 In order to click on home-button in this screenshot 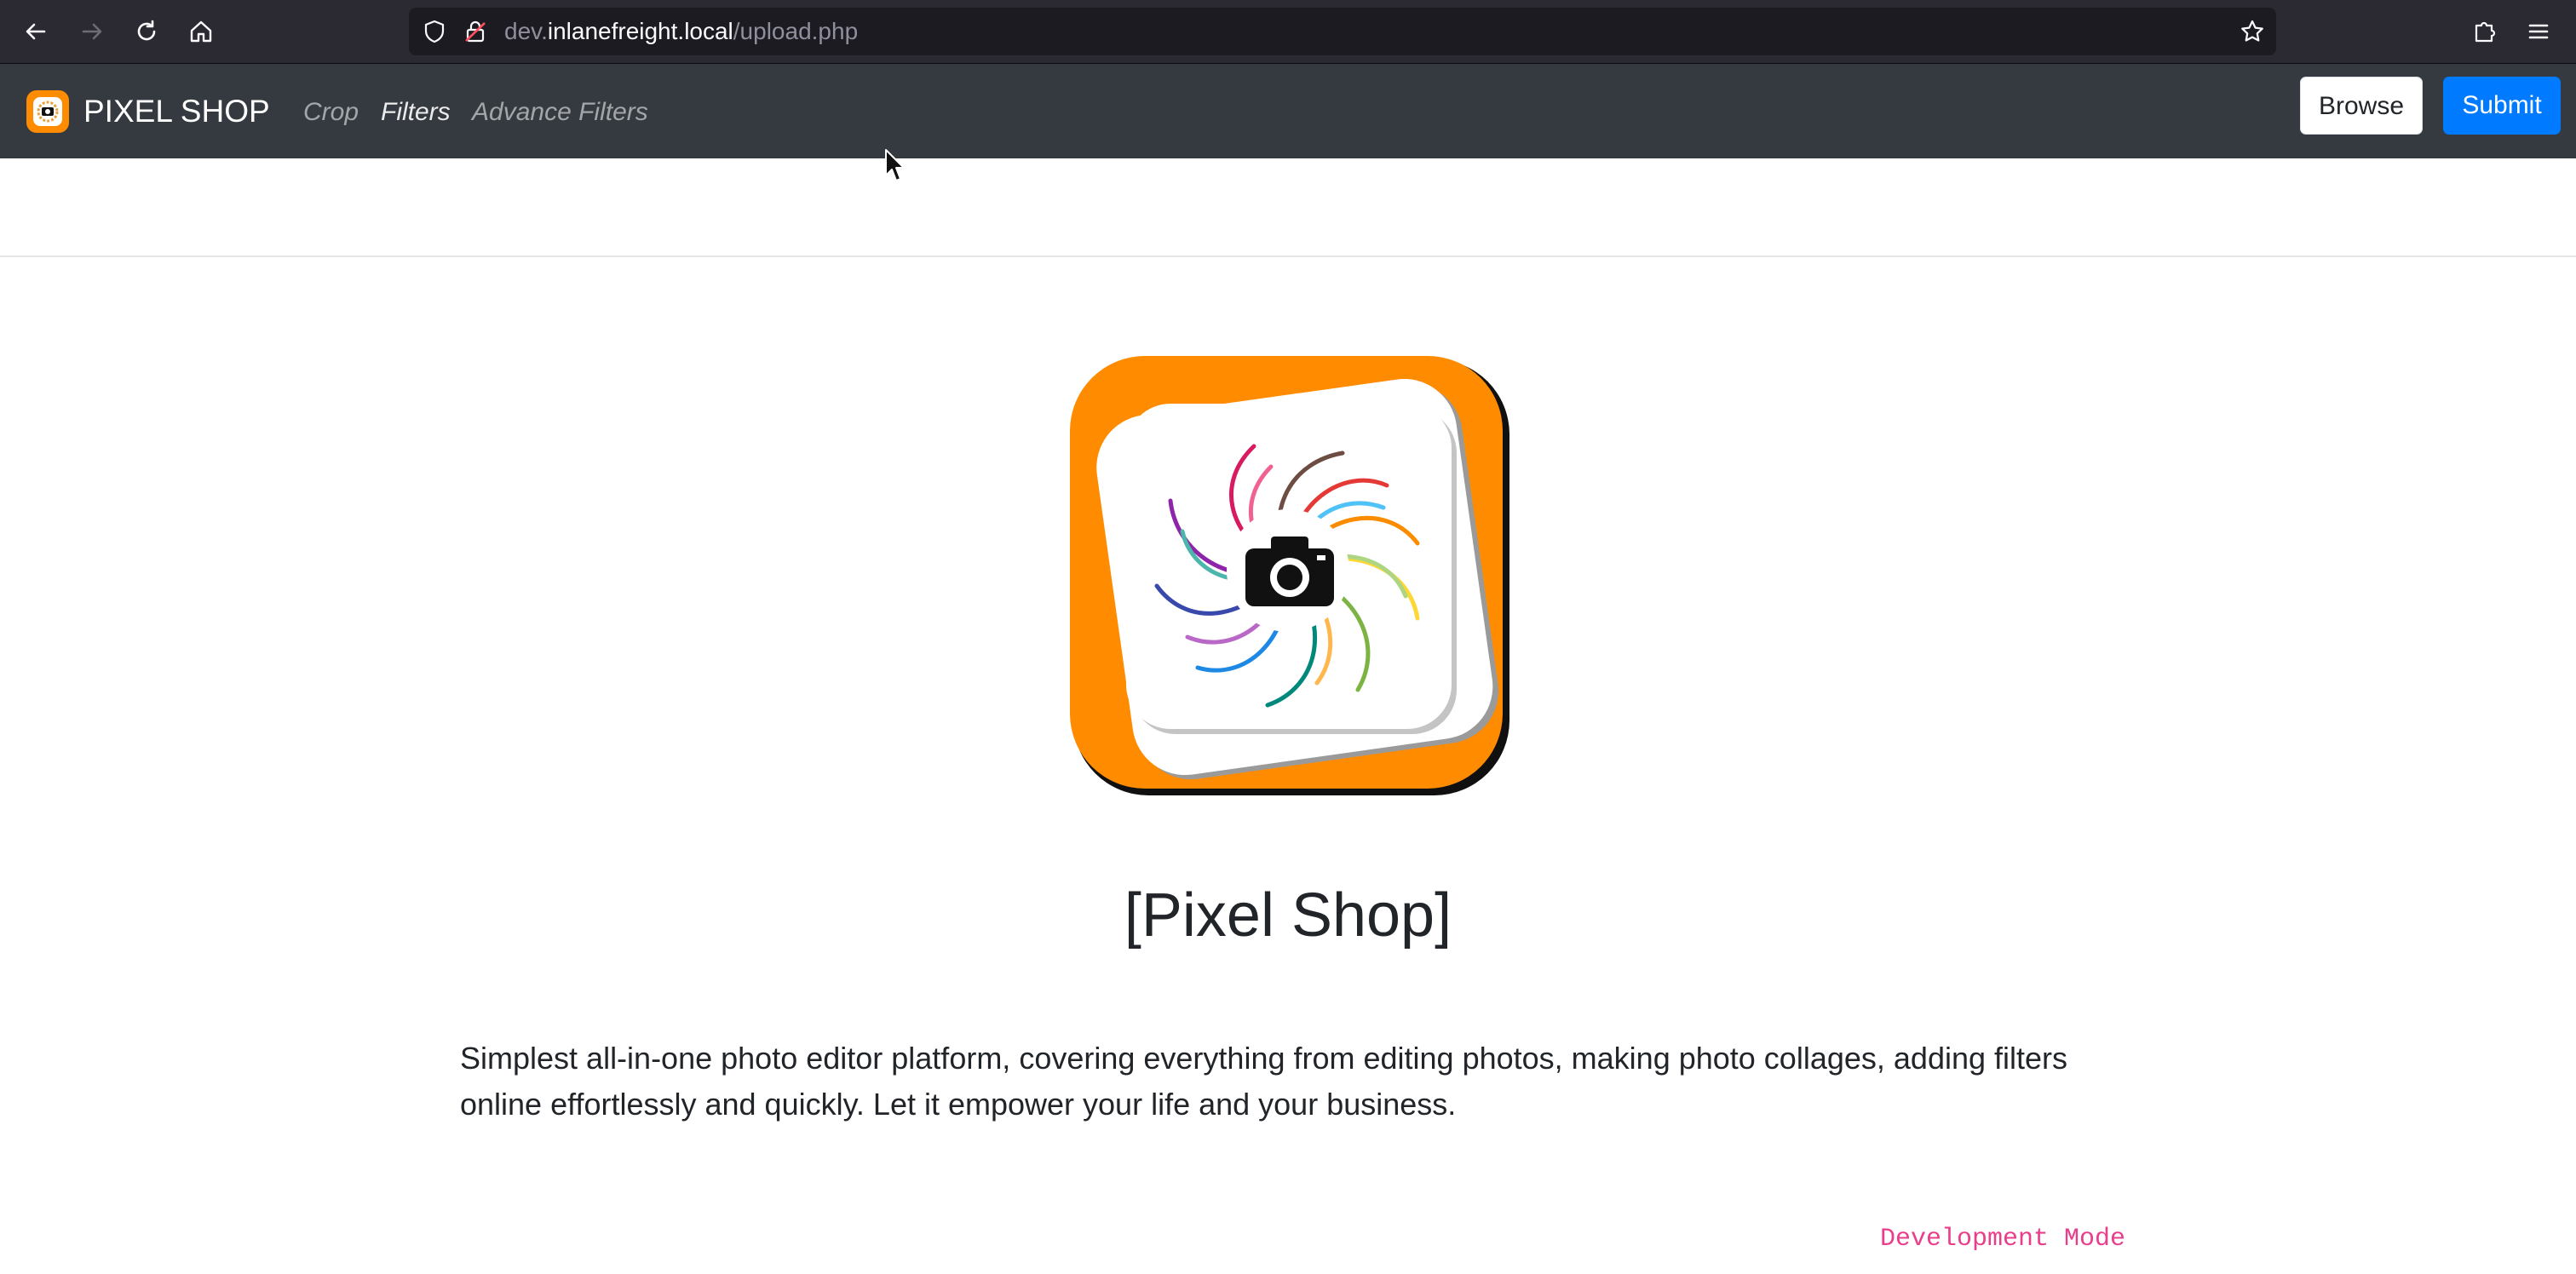, I will do `click(201, 31)`.